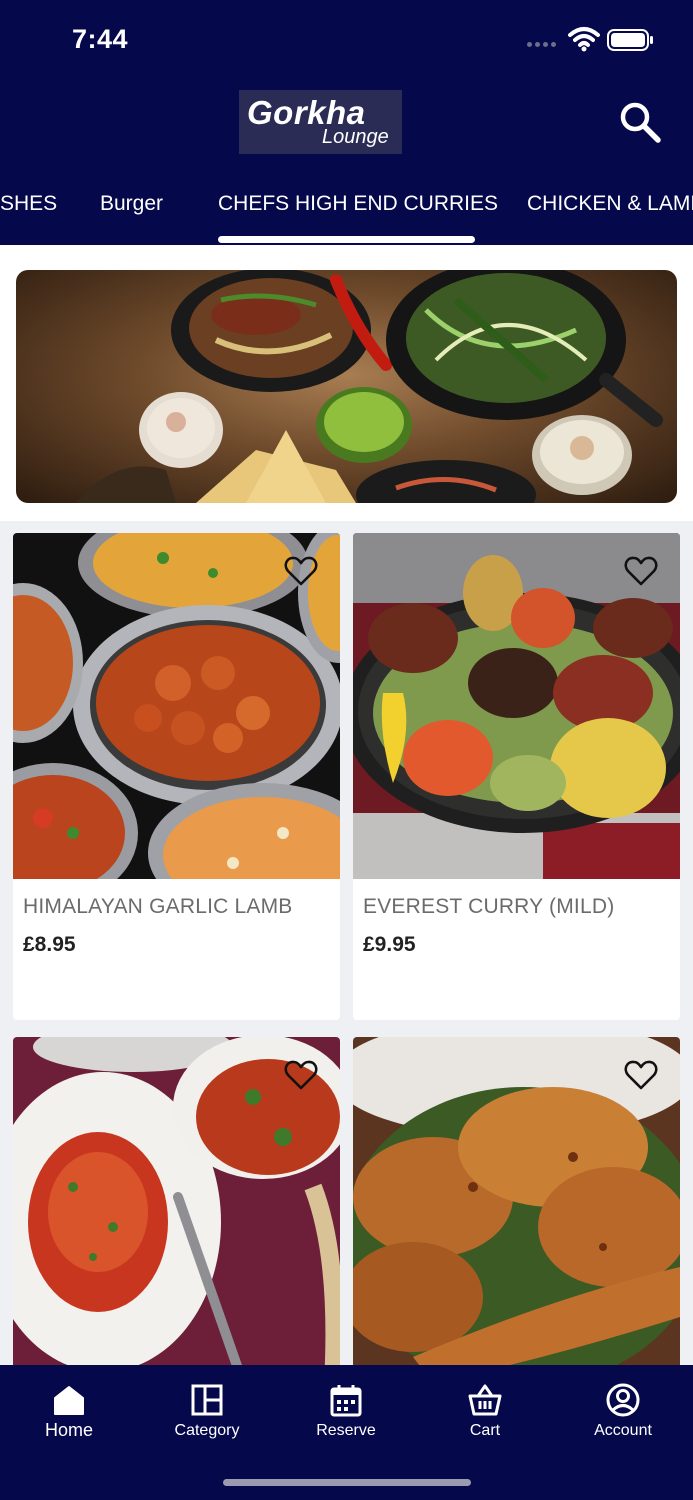 This screenshot has width=693, height=1500. What do you see at coordinates (355, 137) in the screenshot?
I see `logo-sub-text: Lounge` at bounding box center [355, 137].